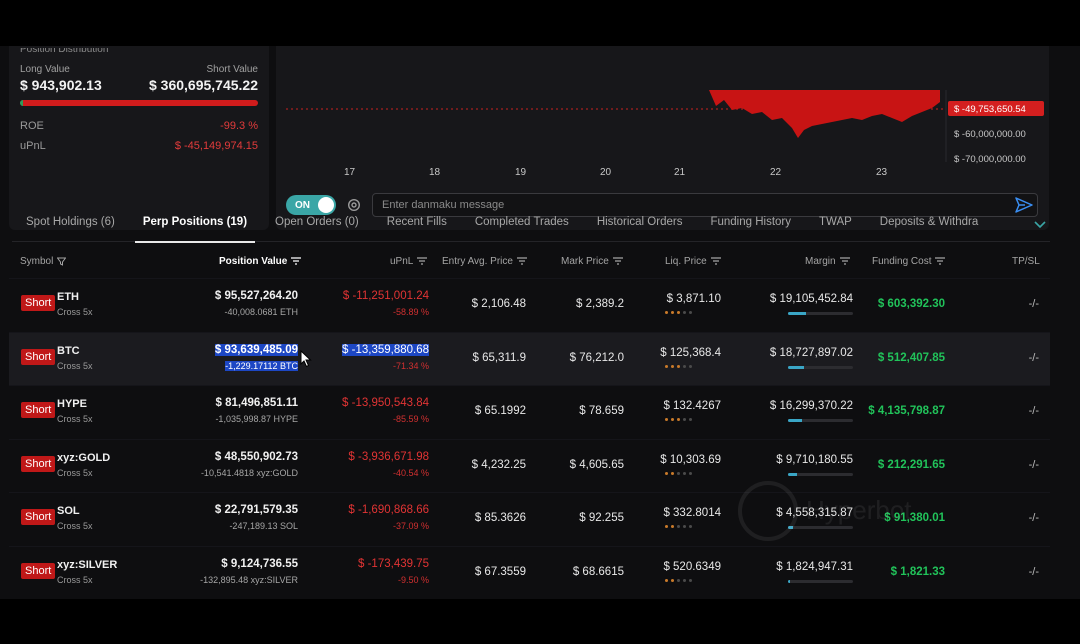  I want to click on pnl-area, so click(824, 114).